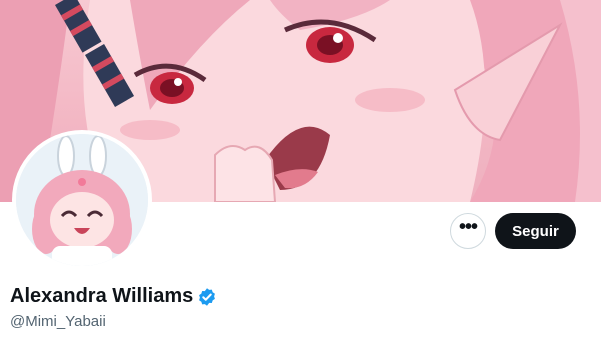  What do you see at coordinates (102, 296) in the screenshot?
I see `display-name: Alexandra Williams` at bounding box center [102, 296].